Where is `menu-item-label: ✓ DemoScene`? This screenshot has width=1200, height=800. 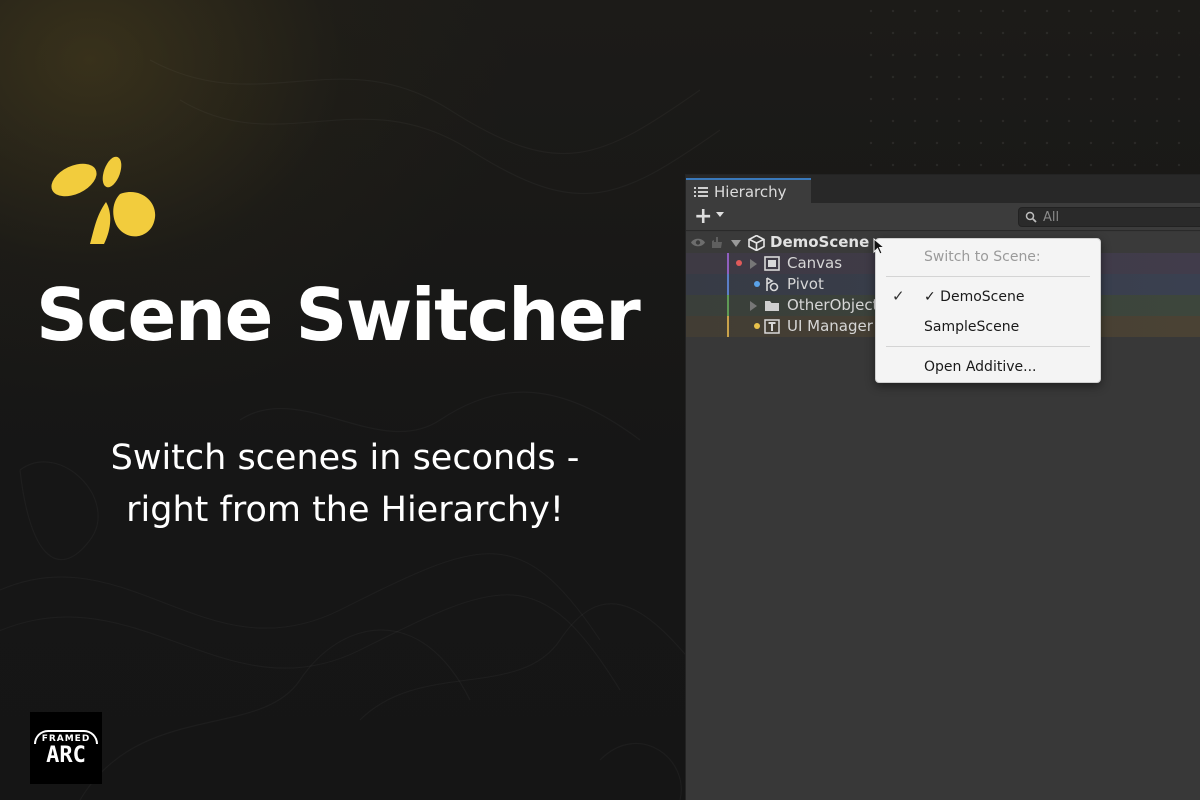 menu-item-label: ✓ DemoScene is located at coordinates (974, 297).